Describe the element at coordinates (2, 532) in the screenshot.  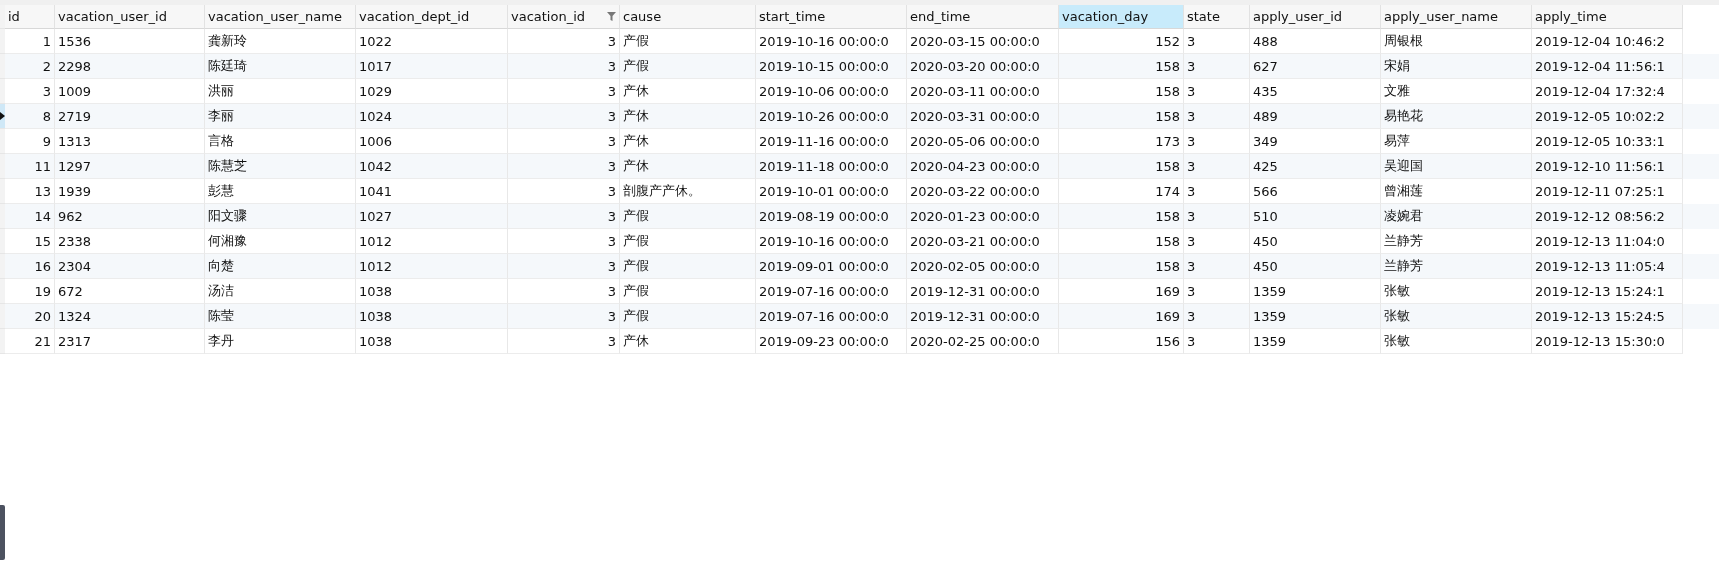
I see `side-handle` at that location.